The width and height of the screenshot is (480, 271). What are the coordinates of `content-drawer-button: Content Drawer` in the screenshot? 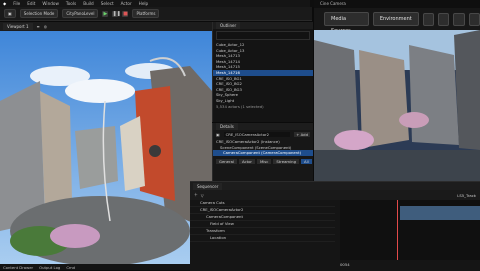 It's located at (18, 267).